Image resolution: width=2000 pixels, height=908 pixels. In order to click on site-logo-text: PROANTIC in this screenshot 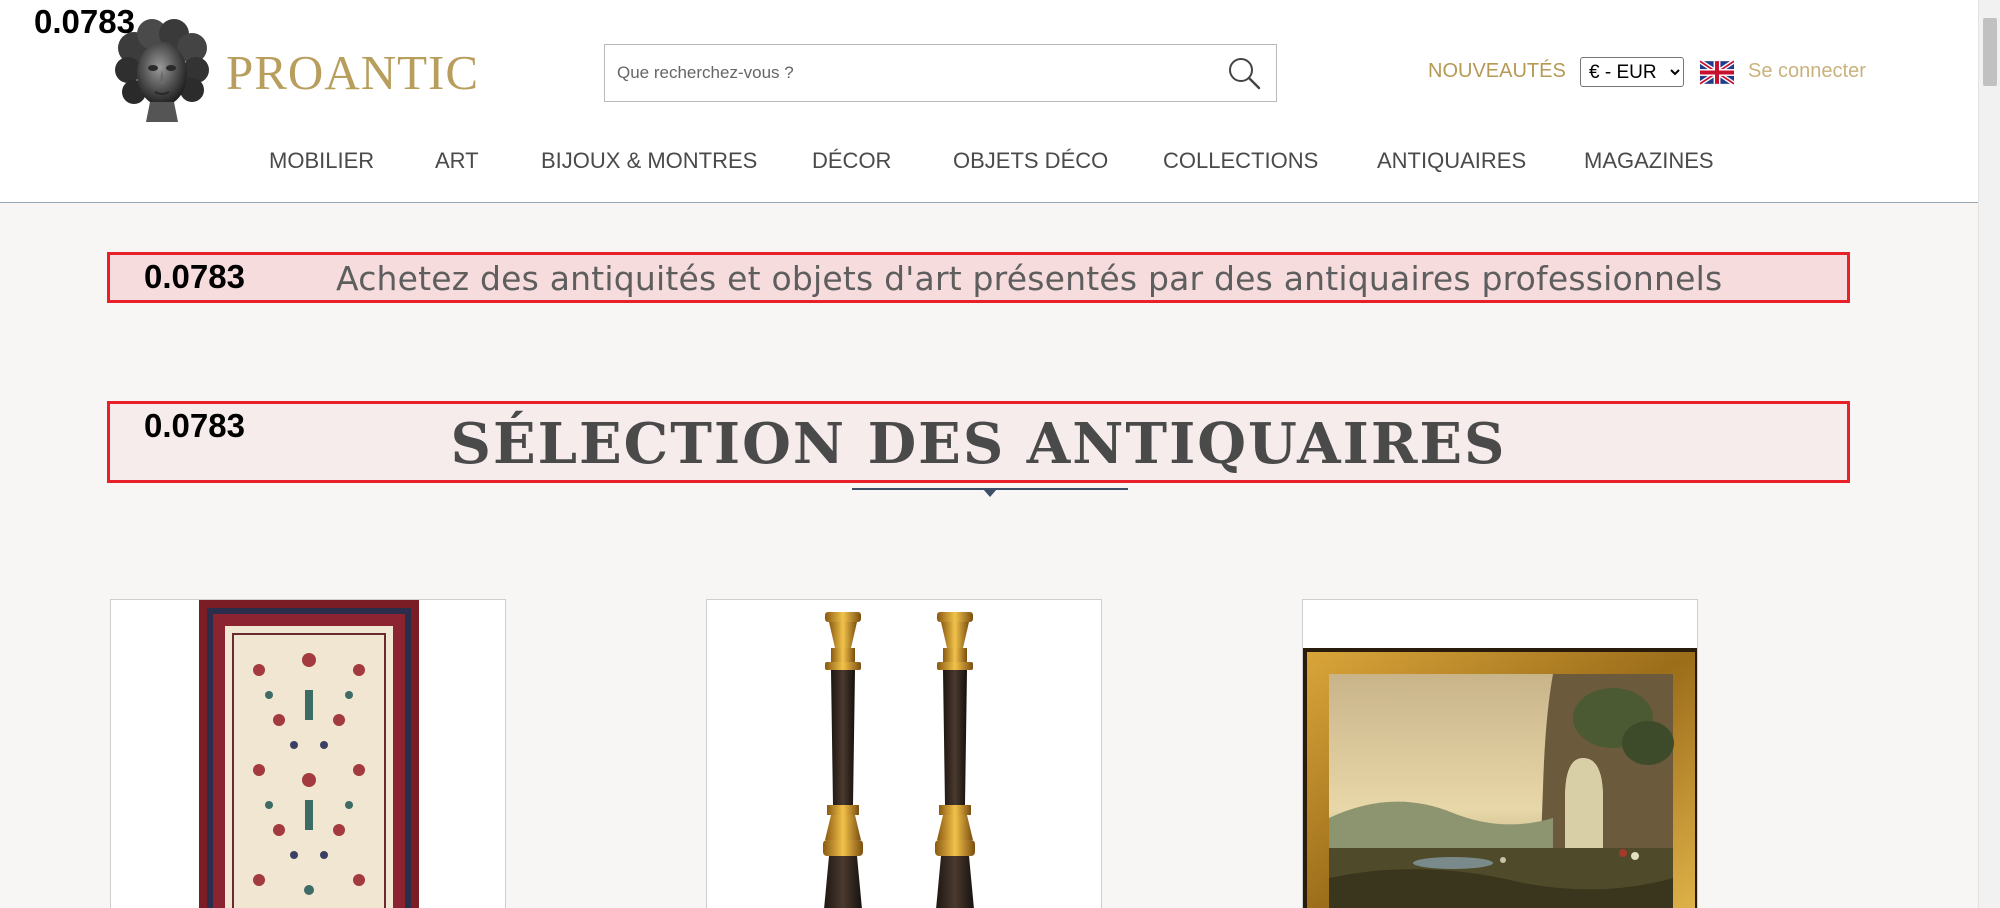, I will do `click(352, 72)`.